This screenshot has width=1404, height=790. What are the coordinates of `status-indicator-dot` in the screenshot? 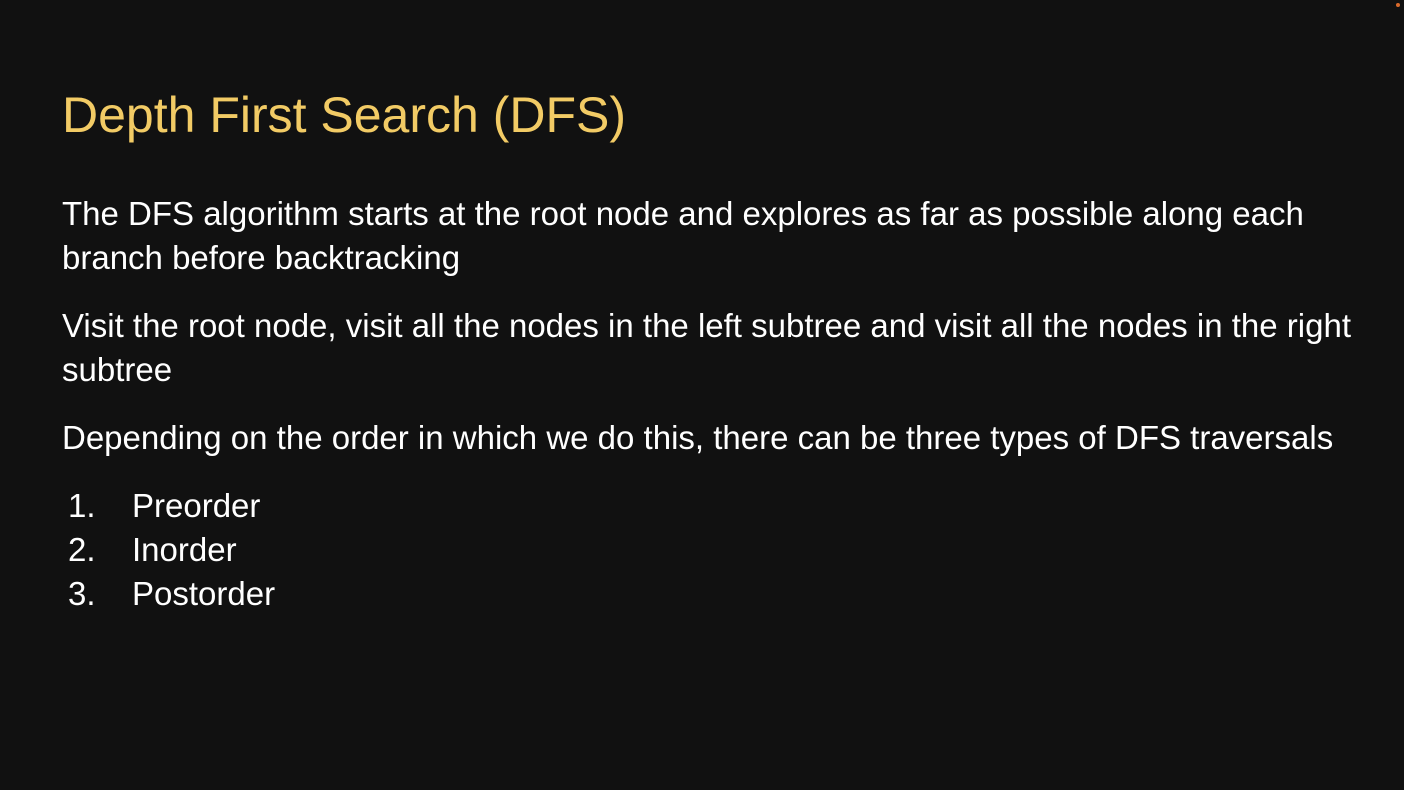 It's located at (1398, 5).